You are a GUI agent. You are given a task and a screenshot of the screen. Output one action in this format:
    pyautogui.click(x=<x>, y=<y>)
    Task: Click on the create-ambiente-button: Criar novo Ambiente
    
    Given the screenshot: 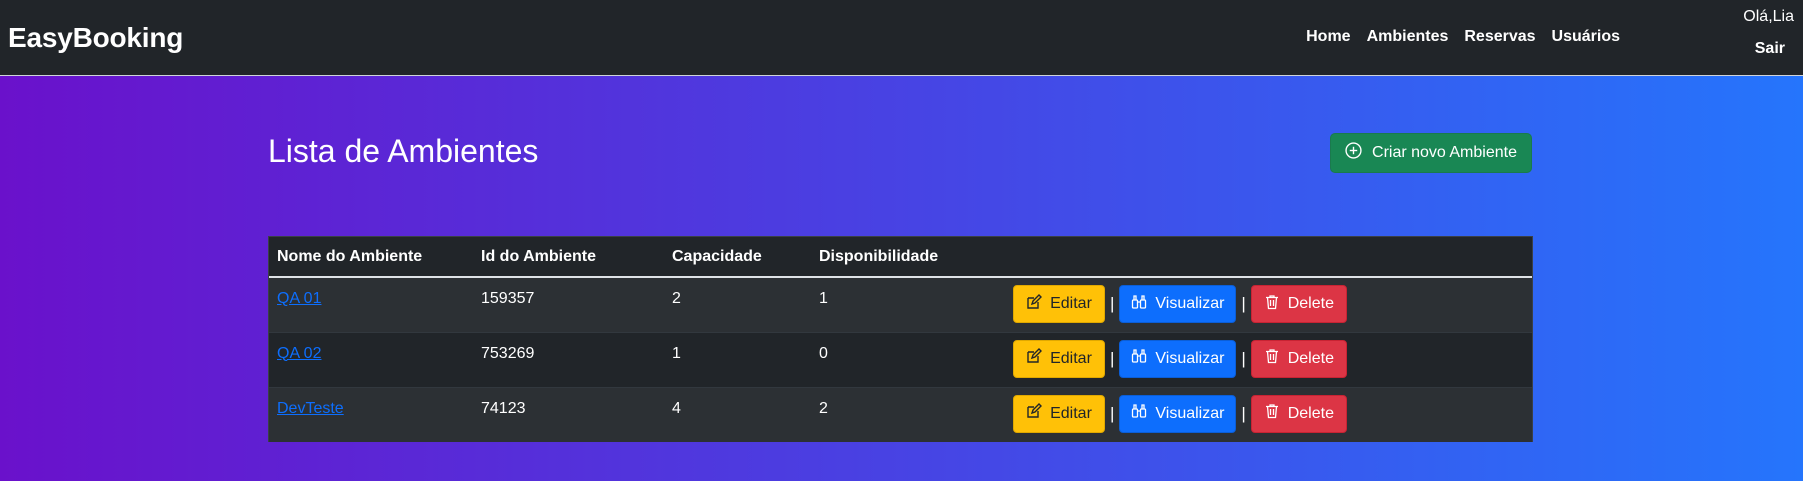 What is the action you would take?
    pyautogui.click(x=1431, y=153)
    